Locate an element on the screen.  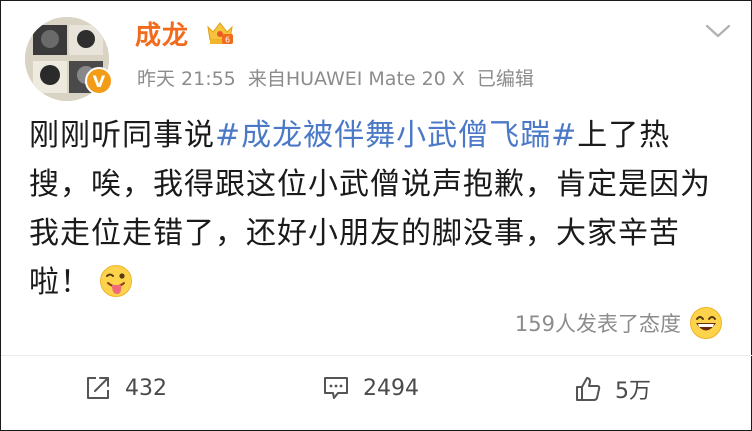
share-icon is located at coordinates (98, 388).